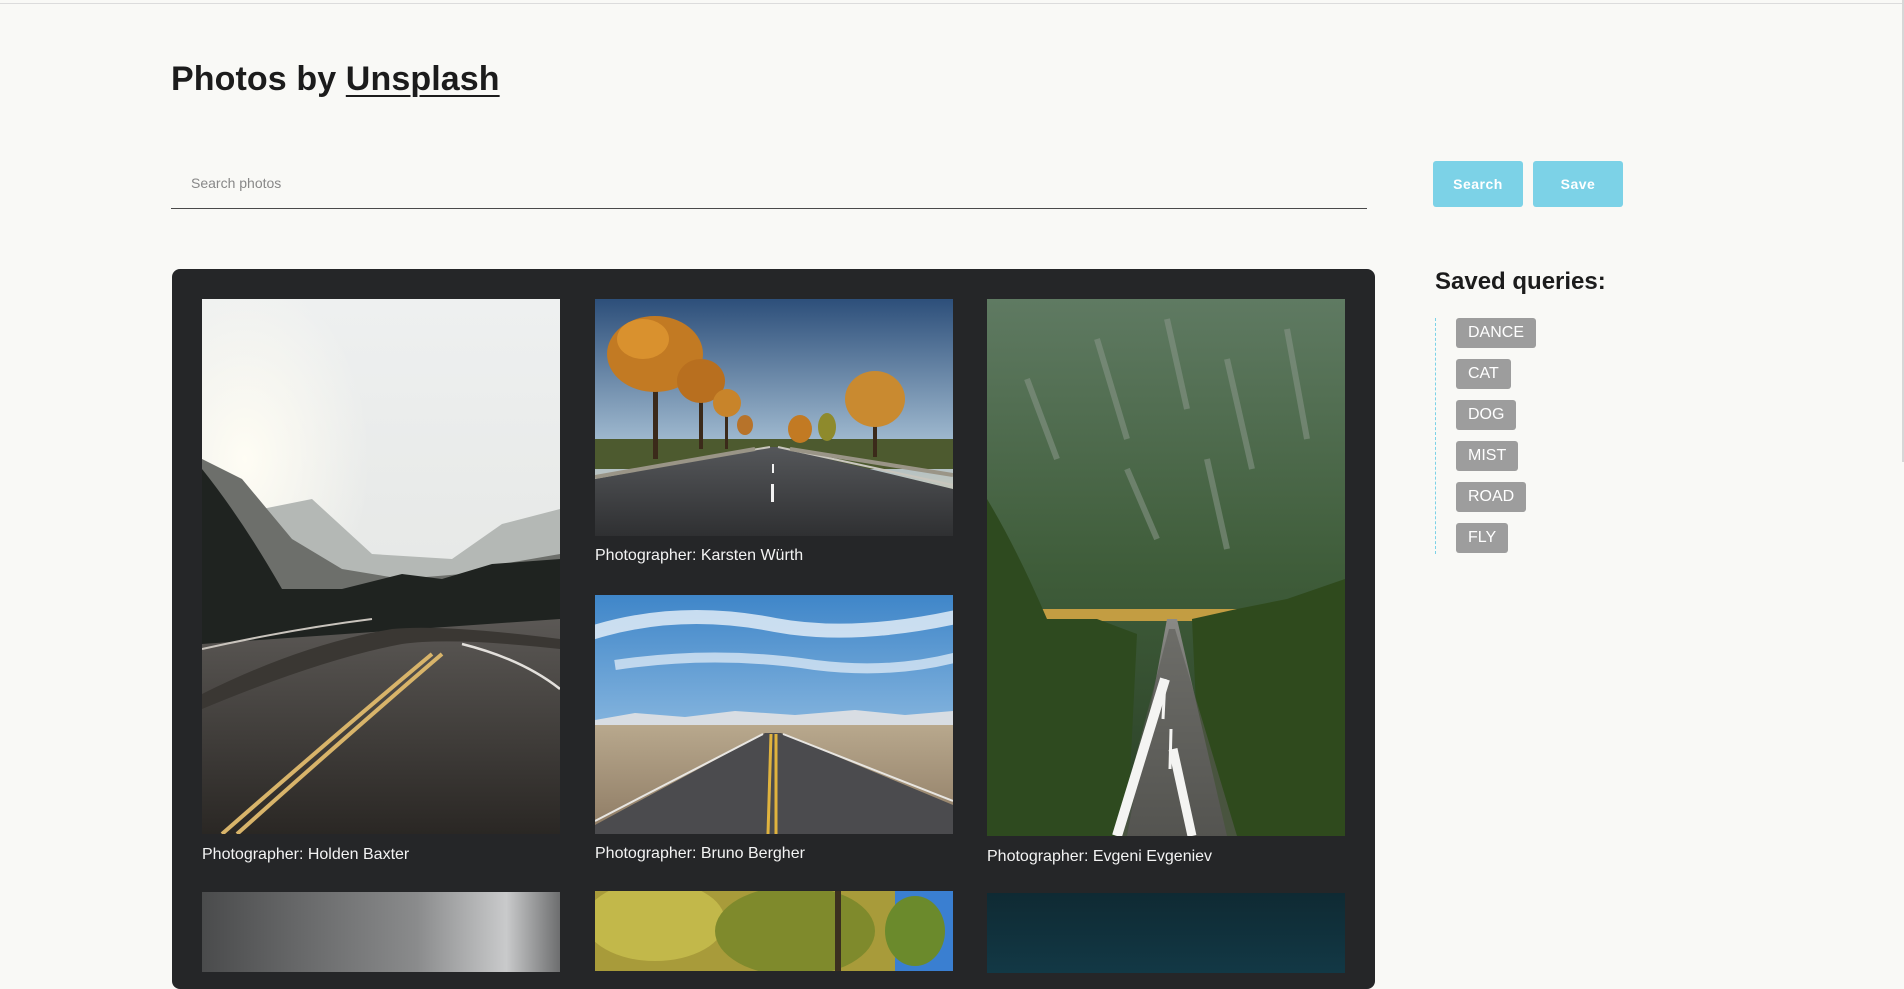 Image resolution: width=1904 pixels, height=989 pixels. Describe the element at coordinates (1496, 333) in the screenshot. I see `saved-query-dance: DANCE` at that location.